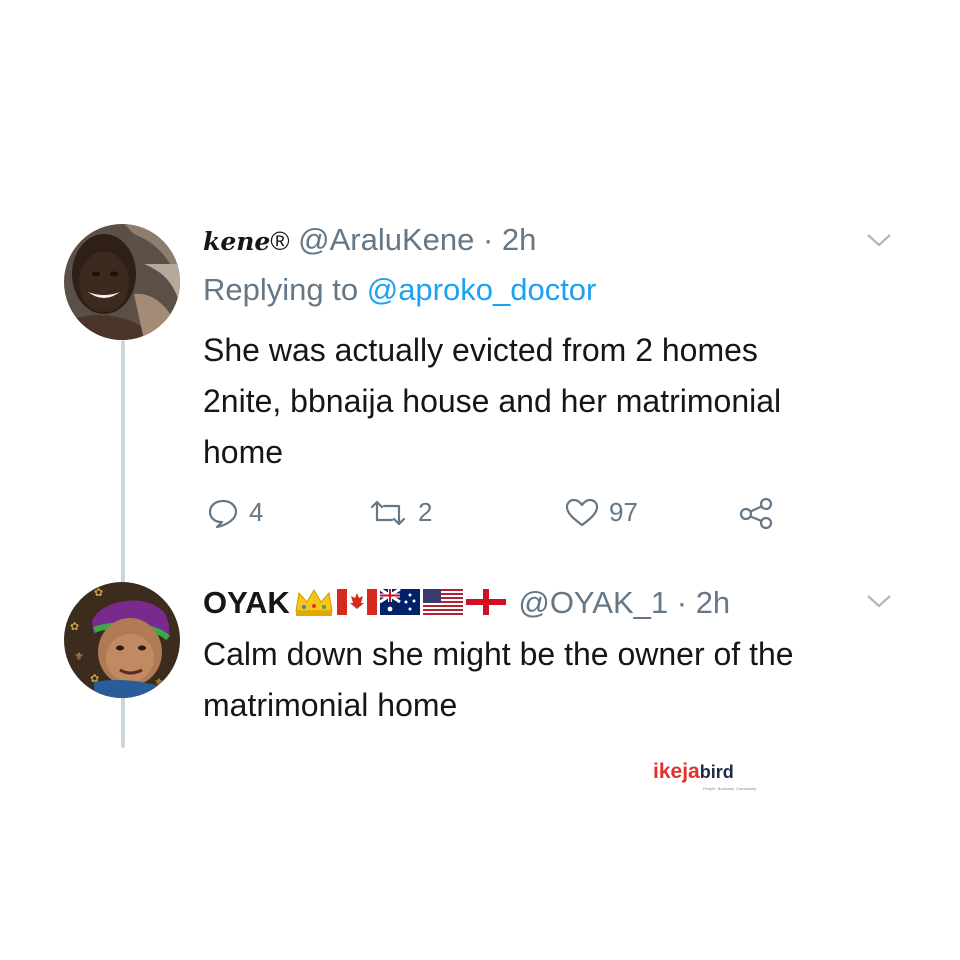 The width and height of the screenshot is (960, 960). Describe the element at coordinates (246, 602) in the screenshot. I see `display-name: OYAK` at that location.